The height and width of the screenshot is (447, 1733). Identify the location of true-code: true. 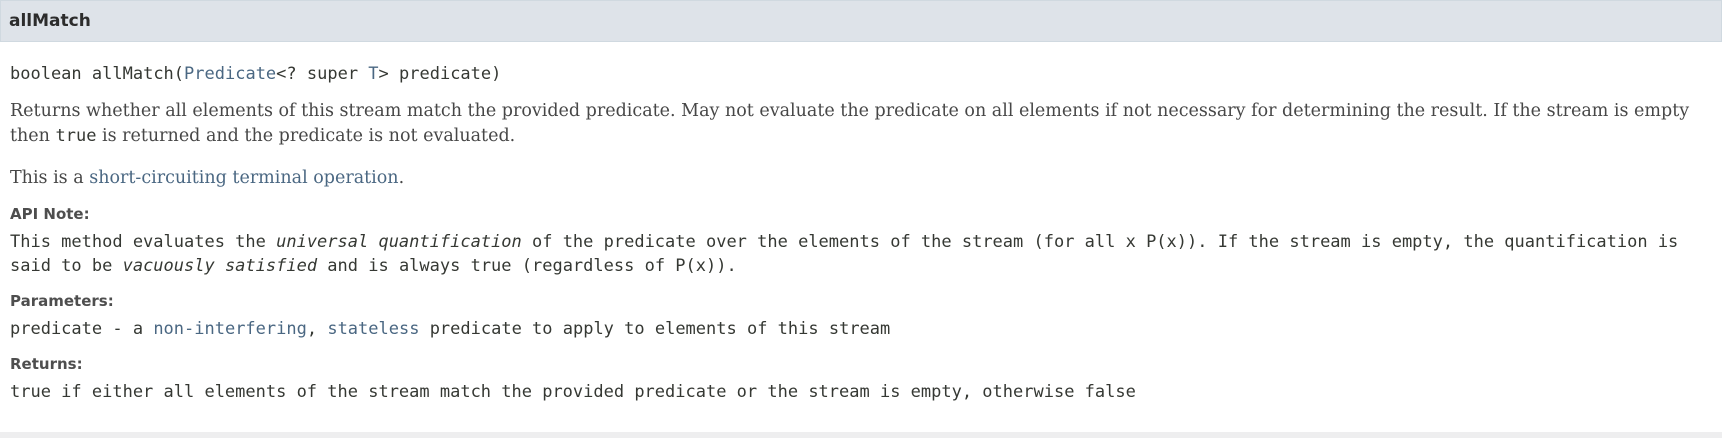
(76, 136).